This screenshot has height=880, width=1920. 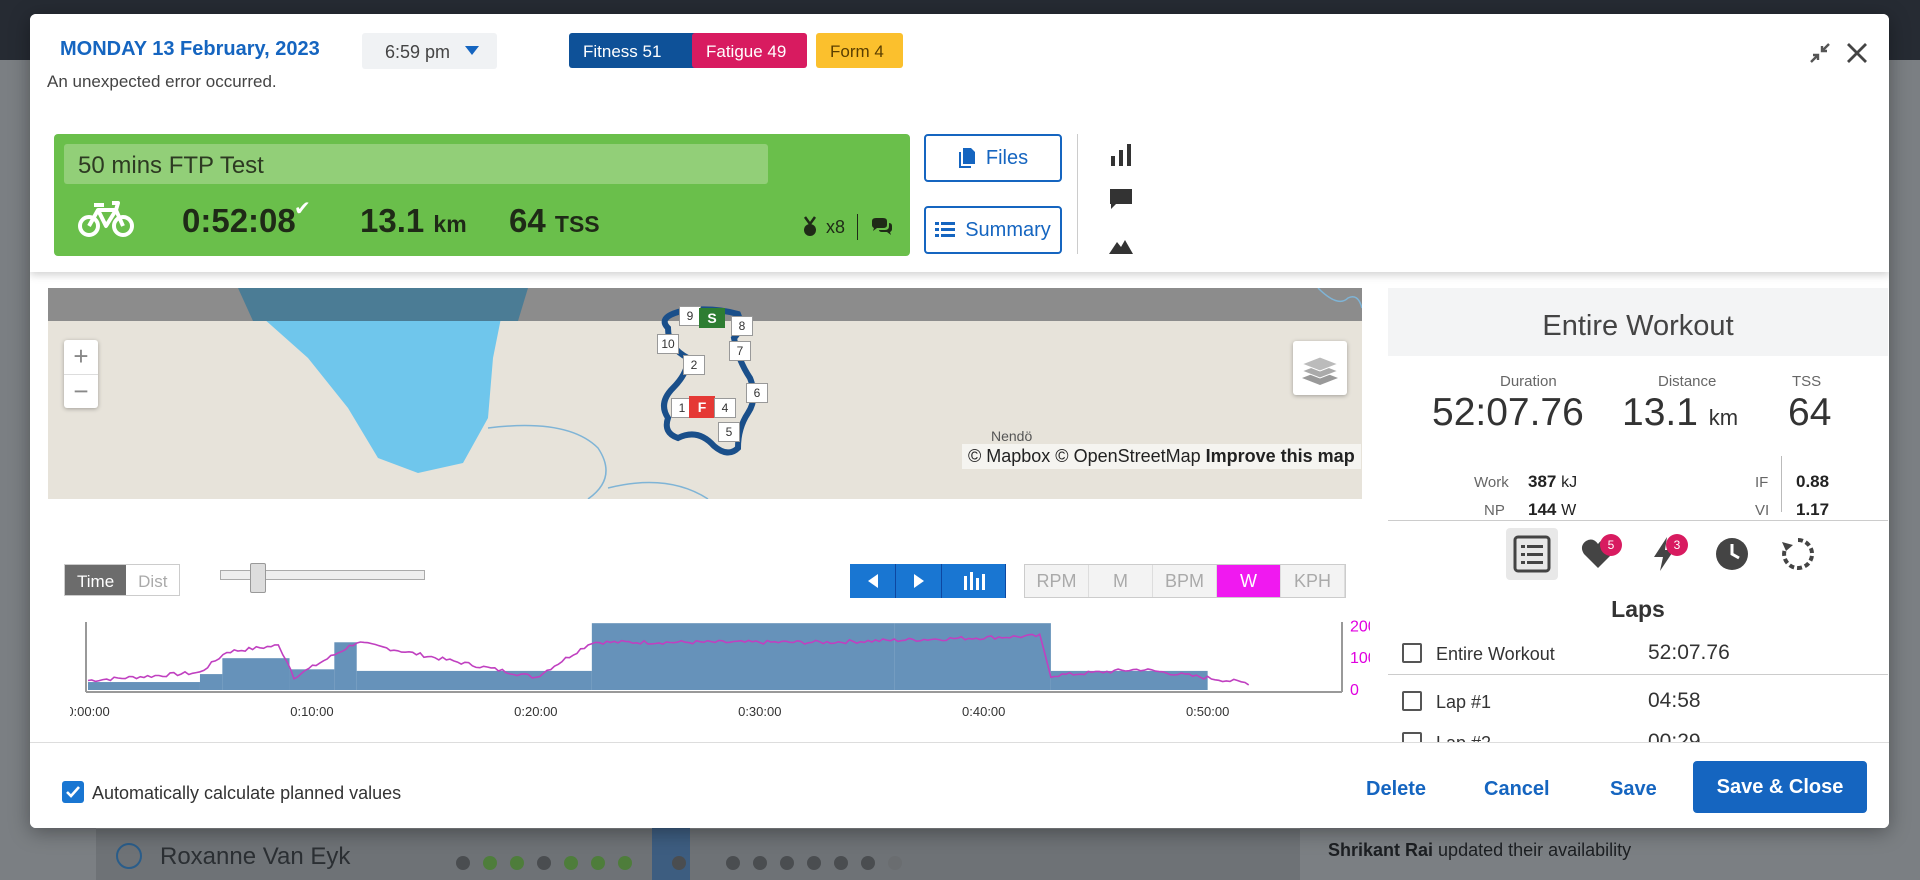 What do you see at coordinates (1360, 658) in the screenshot?
I see `y-tick-label: 100` at bounding box center [1360, 658].